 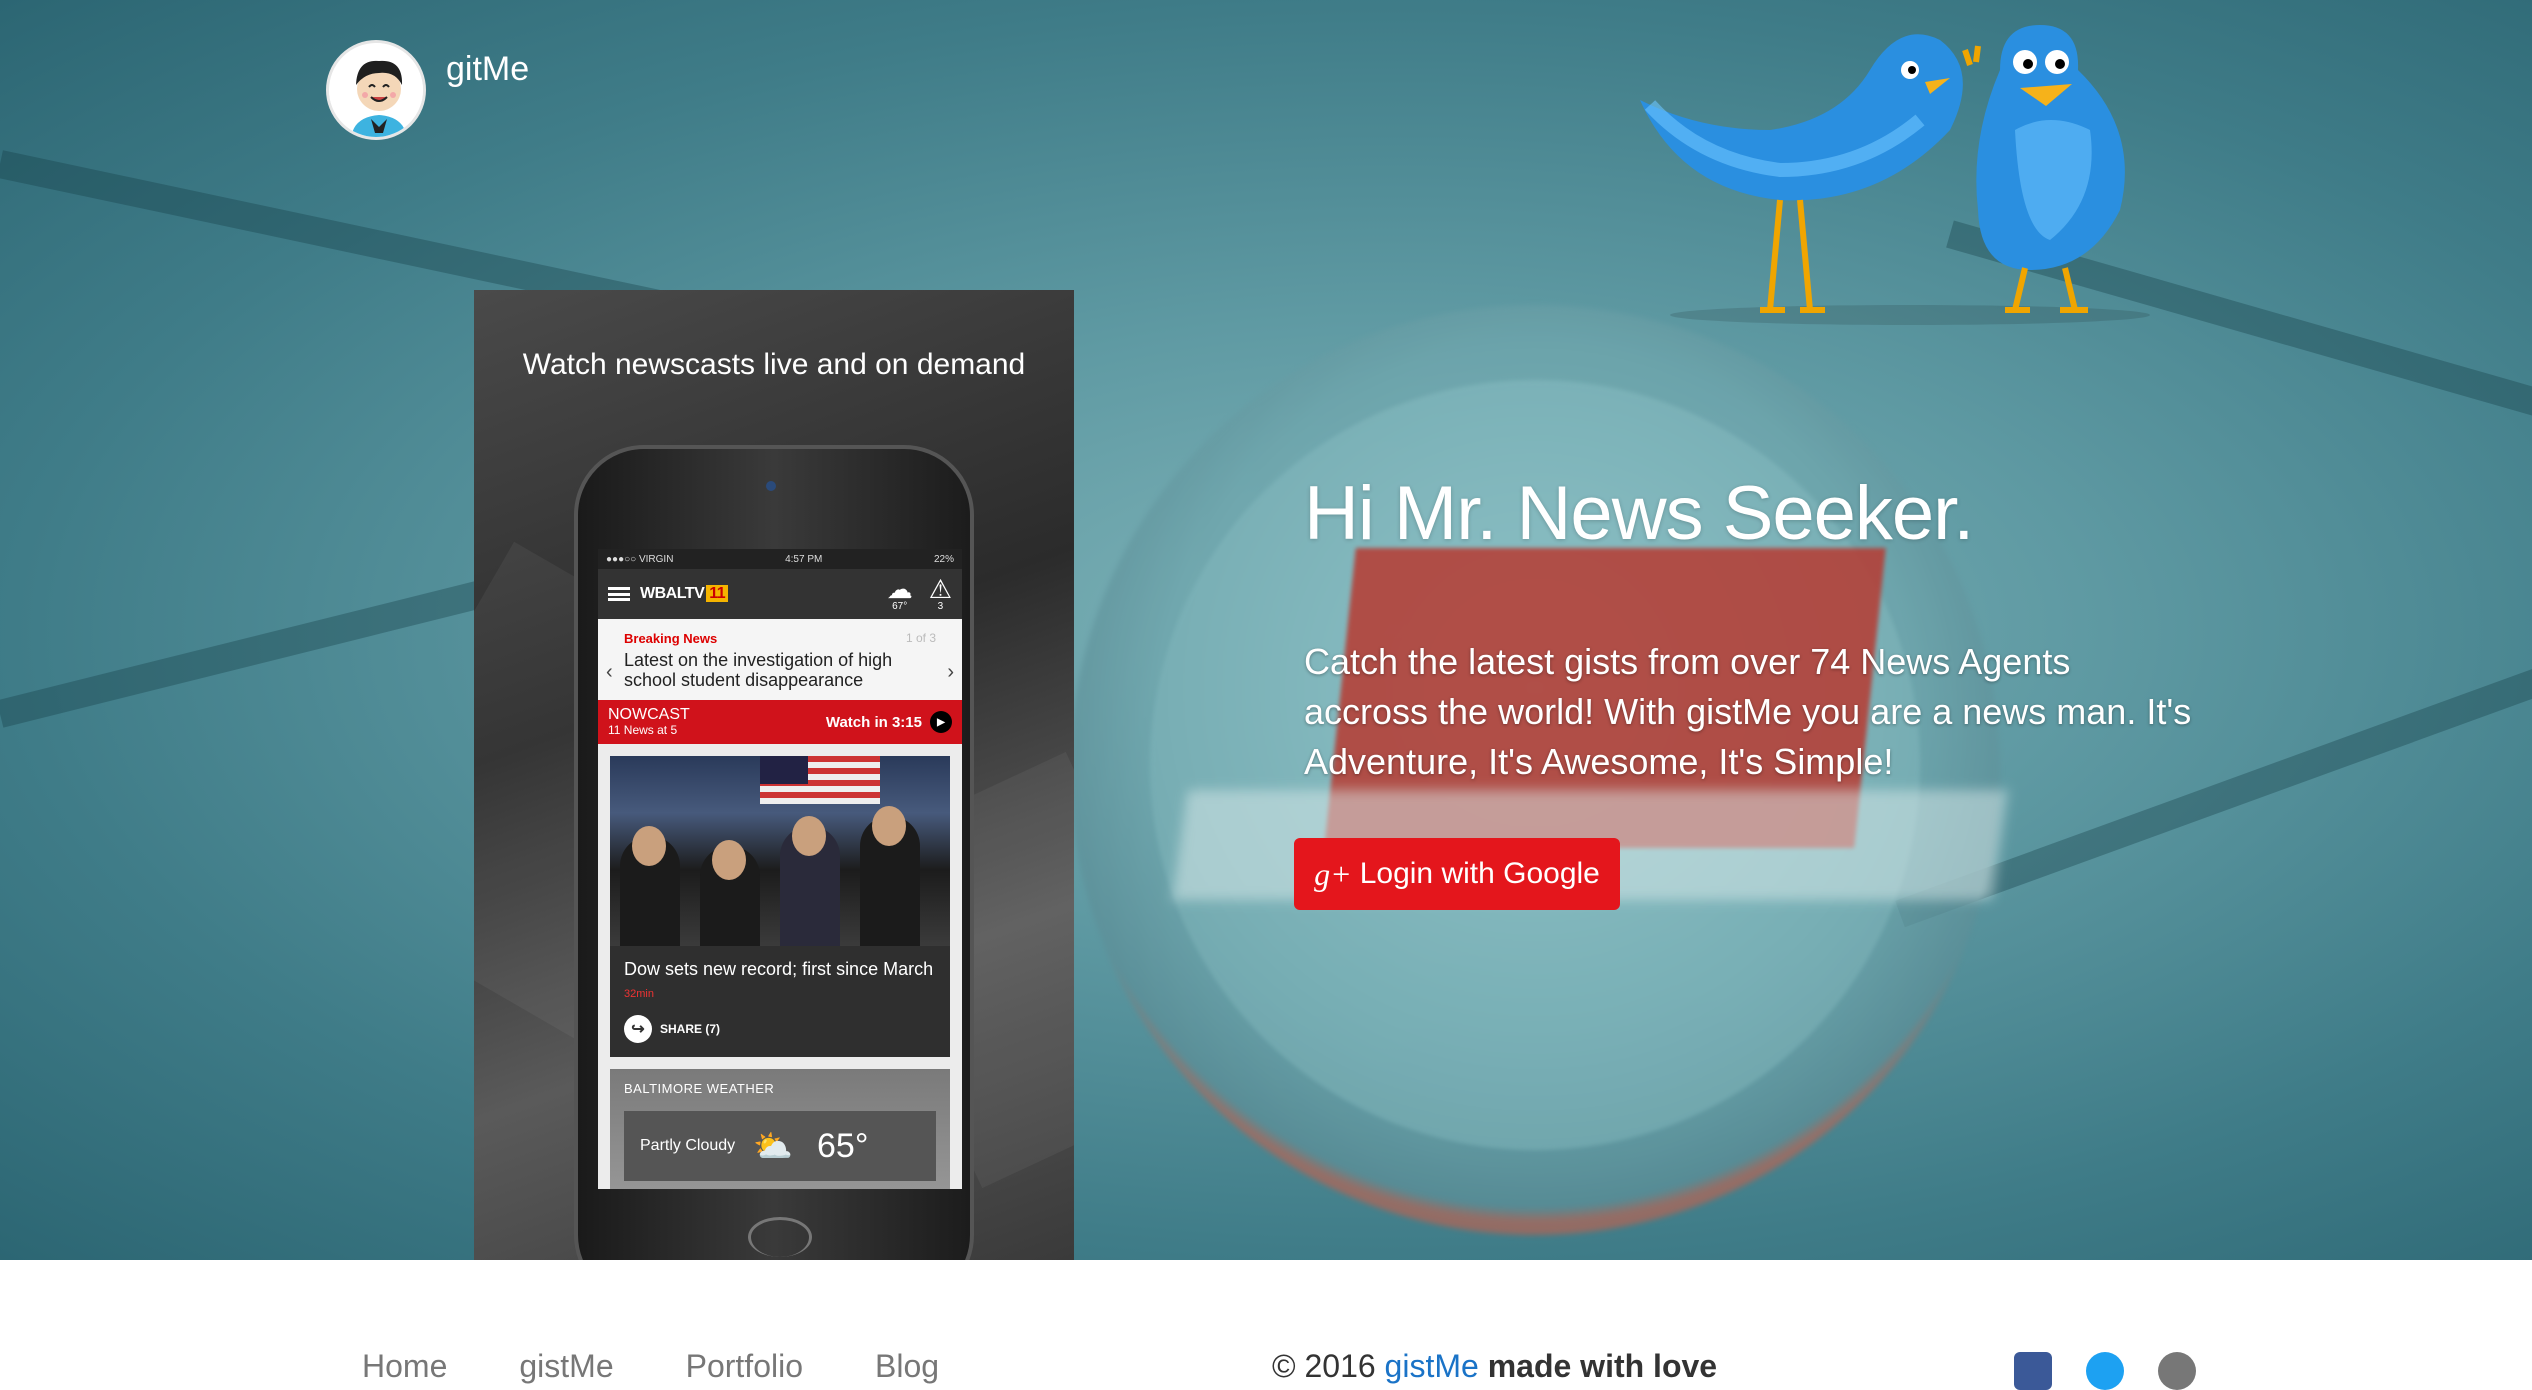 I want to click on status-battery: 22%, so click(x=943, y=559).